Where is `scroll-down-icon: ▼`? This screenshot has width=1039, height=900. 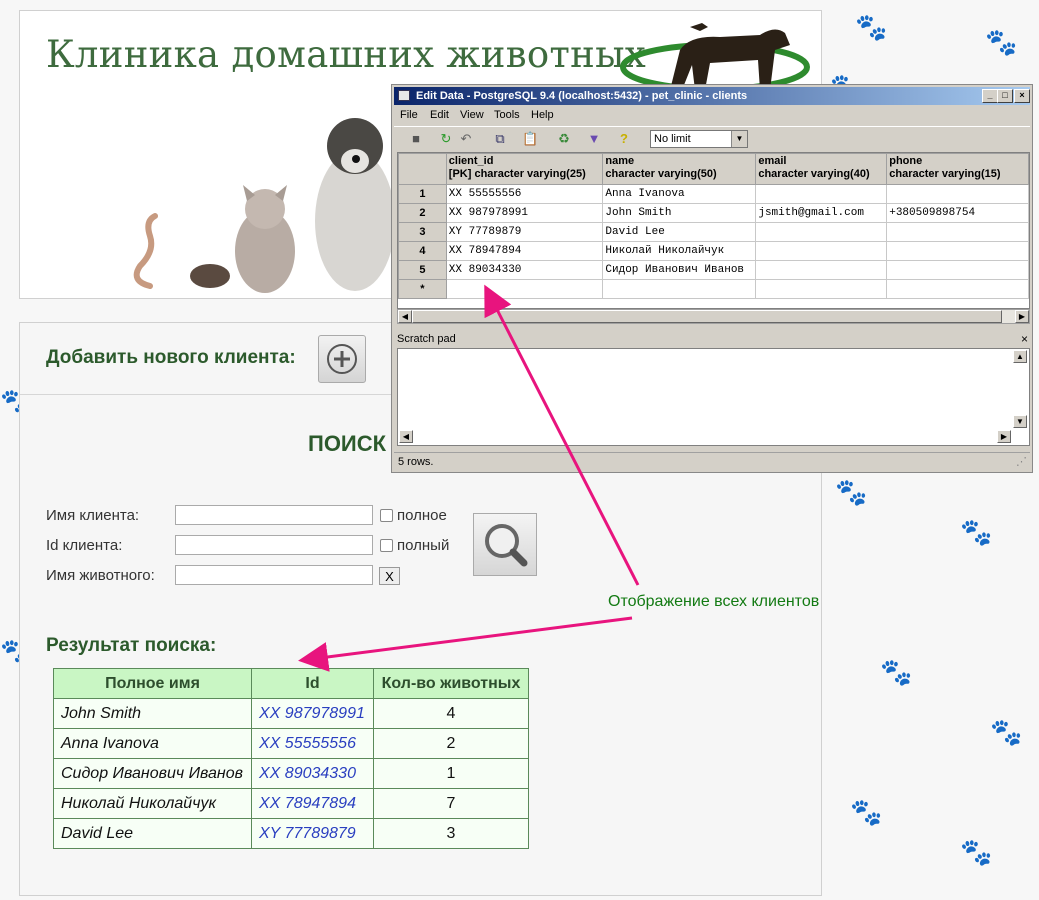
scroll-down-icon: ▼ is located at coordinates (1020, 421).